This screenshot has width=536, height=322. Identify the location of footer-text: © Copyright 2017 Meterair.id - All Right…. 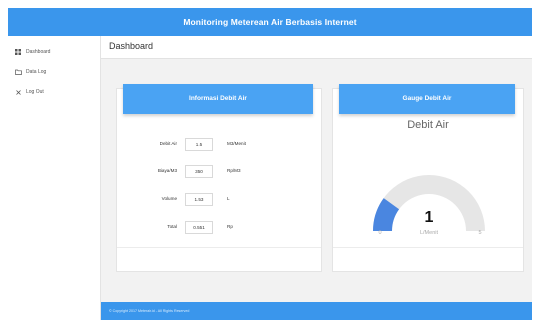
(149, 311).